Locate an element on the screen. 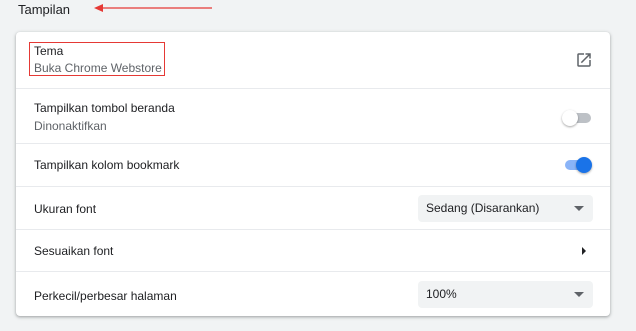 This screenshot has height=331, width=636. font-size-label: Ukuran font is located at coordinates (65, 209).